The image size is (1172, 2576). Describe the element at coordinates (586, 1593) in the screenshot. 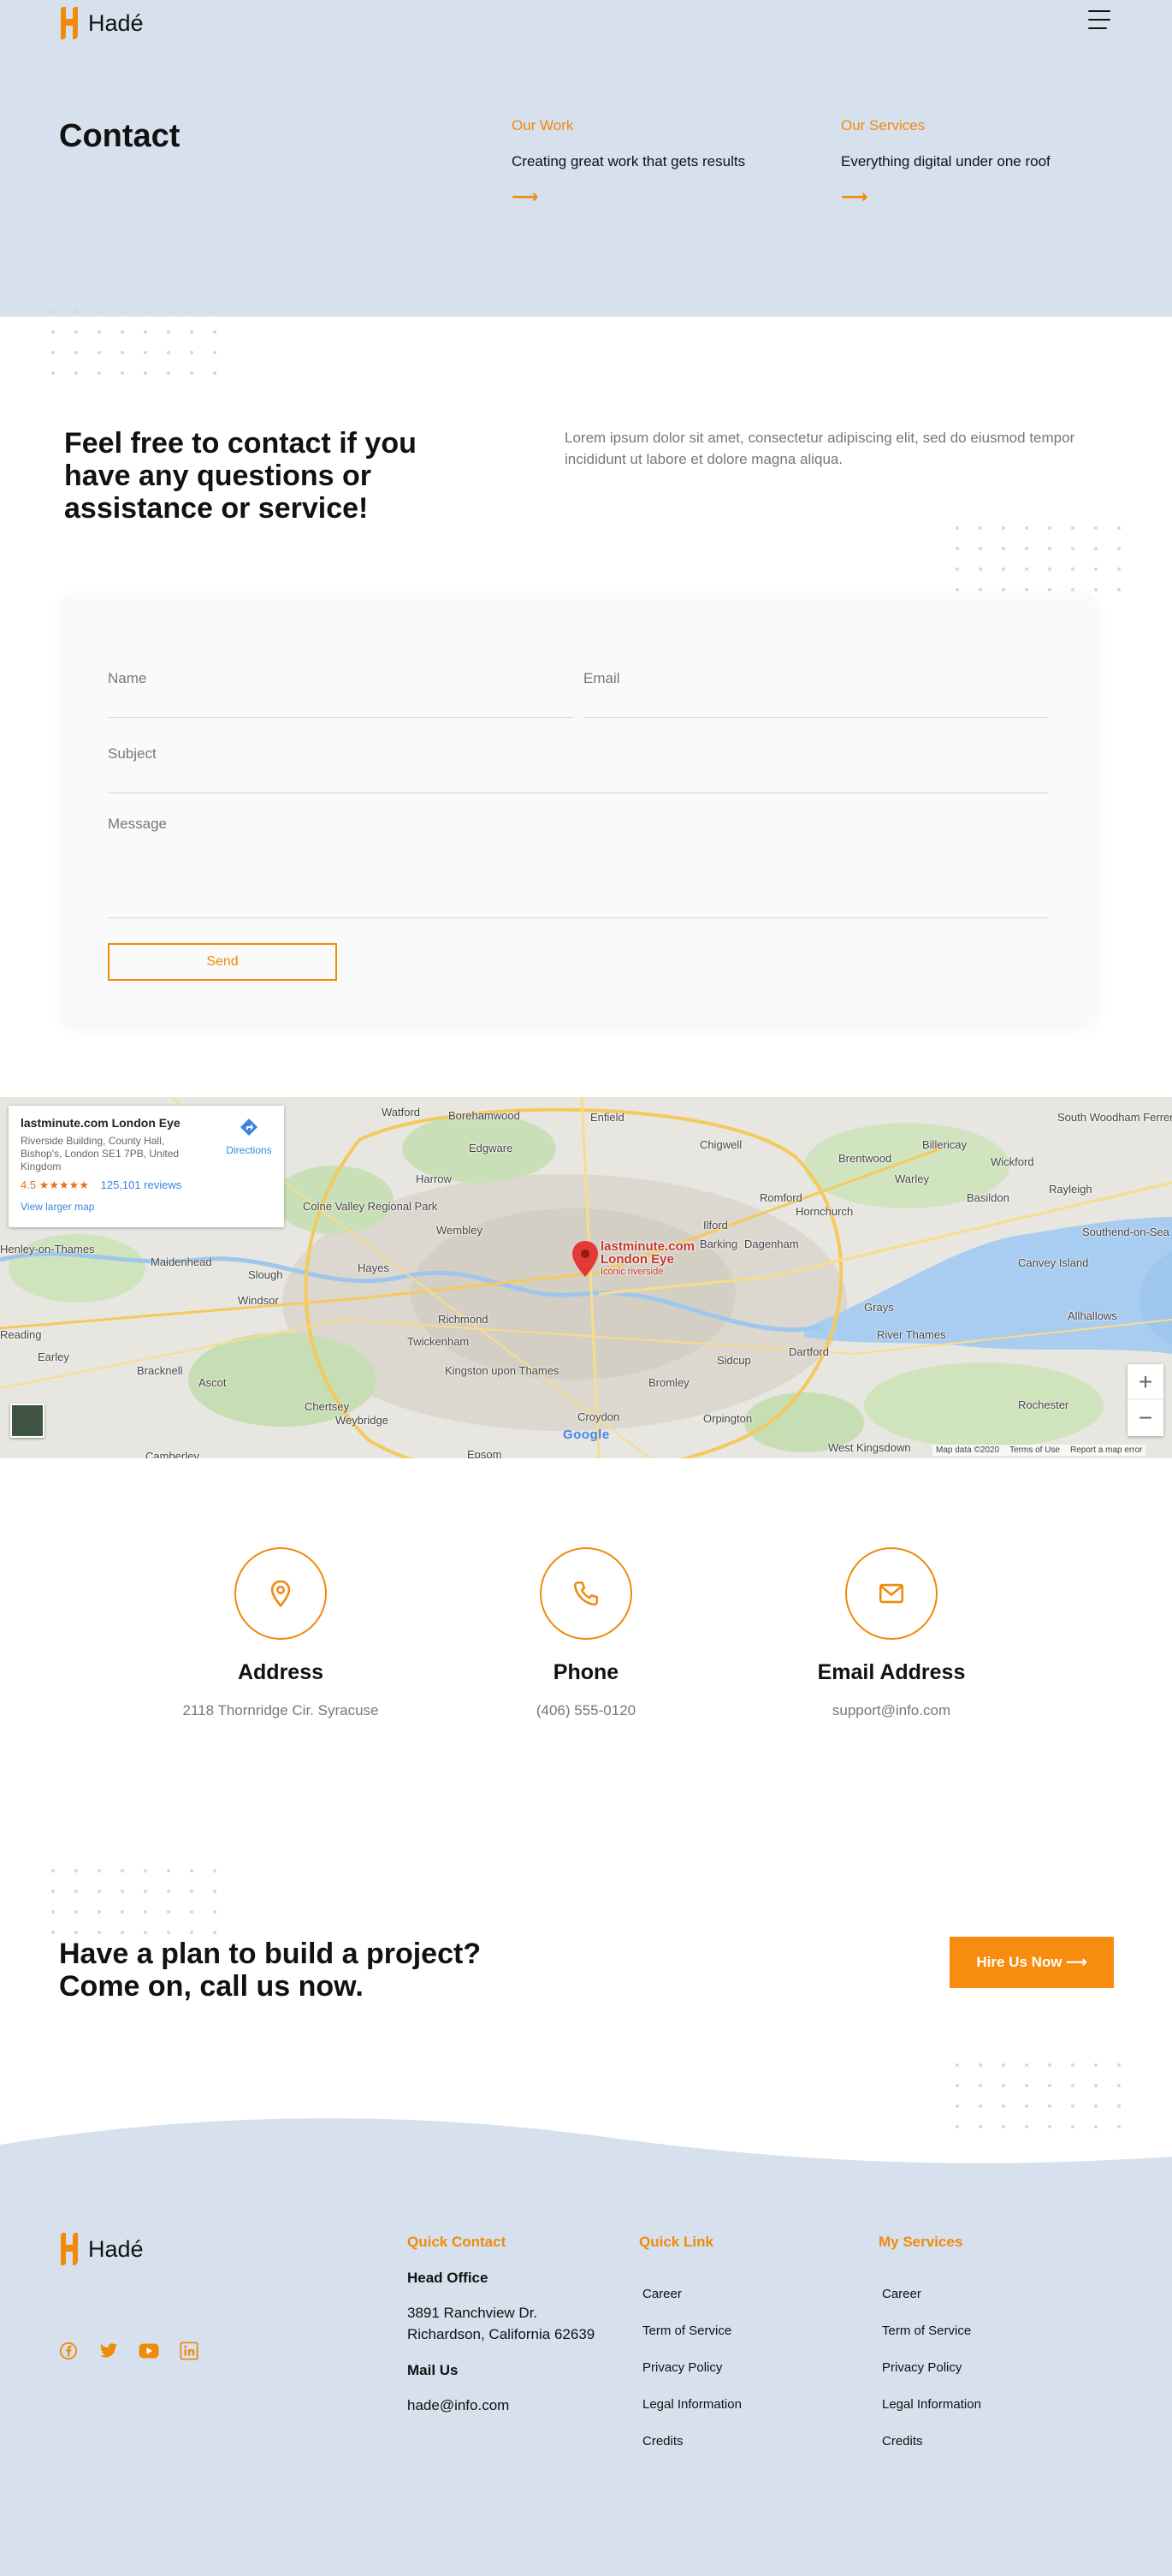

I see `info-icon-circle` at that location.